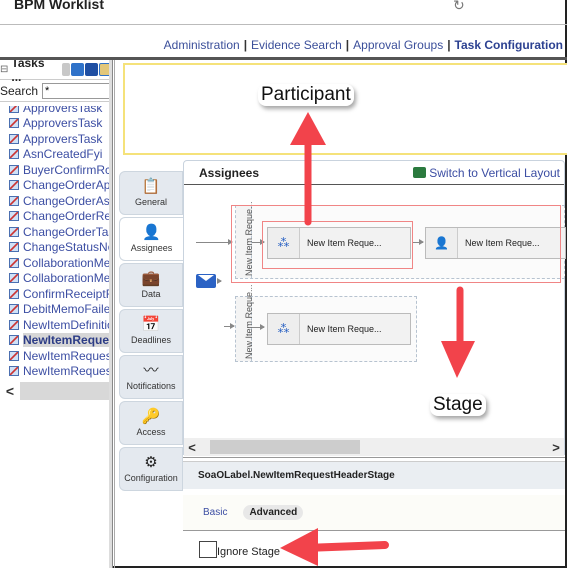 Image resolution: width=567 pixels, height=568 pixels. What do you see at coordinates (556, 447) in the screenshot?
I see `scroll-right-icon: >` at bounding box center [556, 447].